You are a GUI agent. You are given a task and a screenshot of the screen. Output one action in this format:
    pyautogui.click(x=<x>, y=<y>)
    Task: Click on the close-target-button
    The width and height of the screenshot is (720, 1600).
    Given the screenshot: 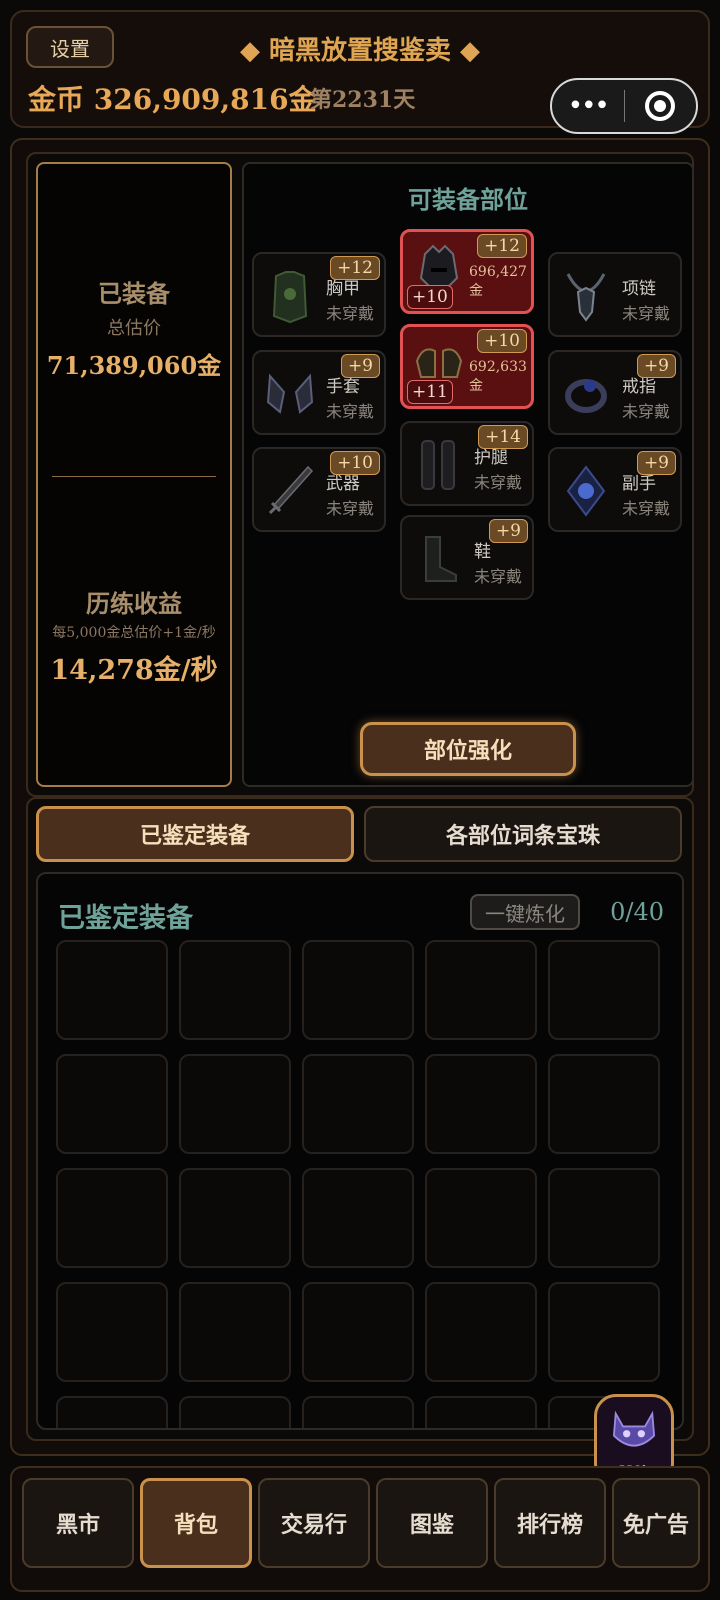 What is the action you would take?
    pyautogui.click(x=661, y=106)
    